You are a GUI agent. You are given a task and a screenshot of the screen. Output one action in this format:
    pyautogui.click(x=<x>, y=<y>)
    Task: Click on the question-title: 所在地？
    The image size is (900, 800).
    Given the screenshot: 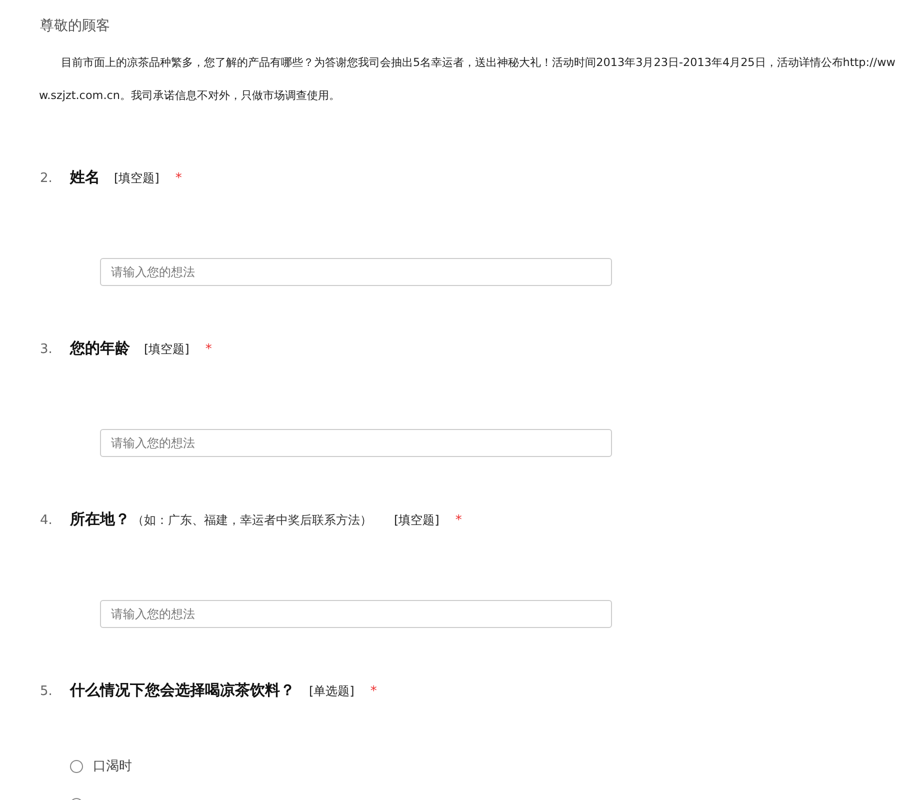 What is the action you would take?
    pyautogui.click(x=100, y=519)
    